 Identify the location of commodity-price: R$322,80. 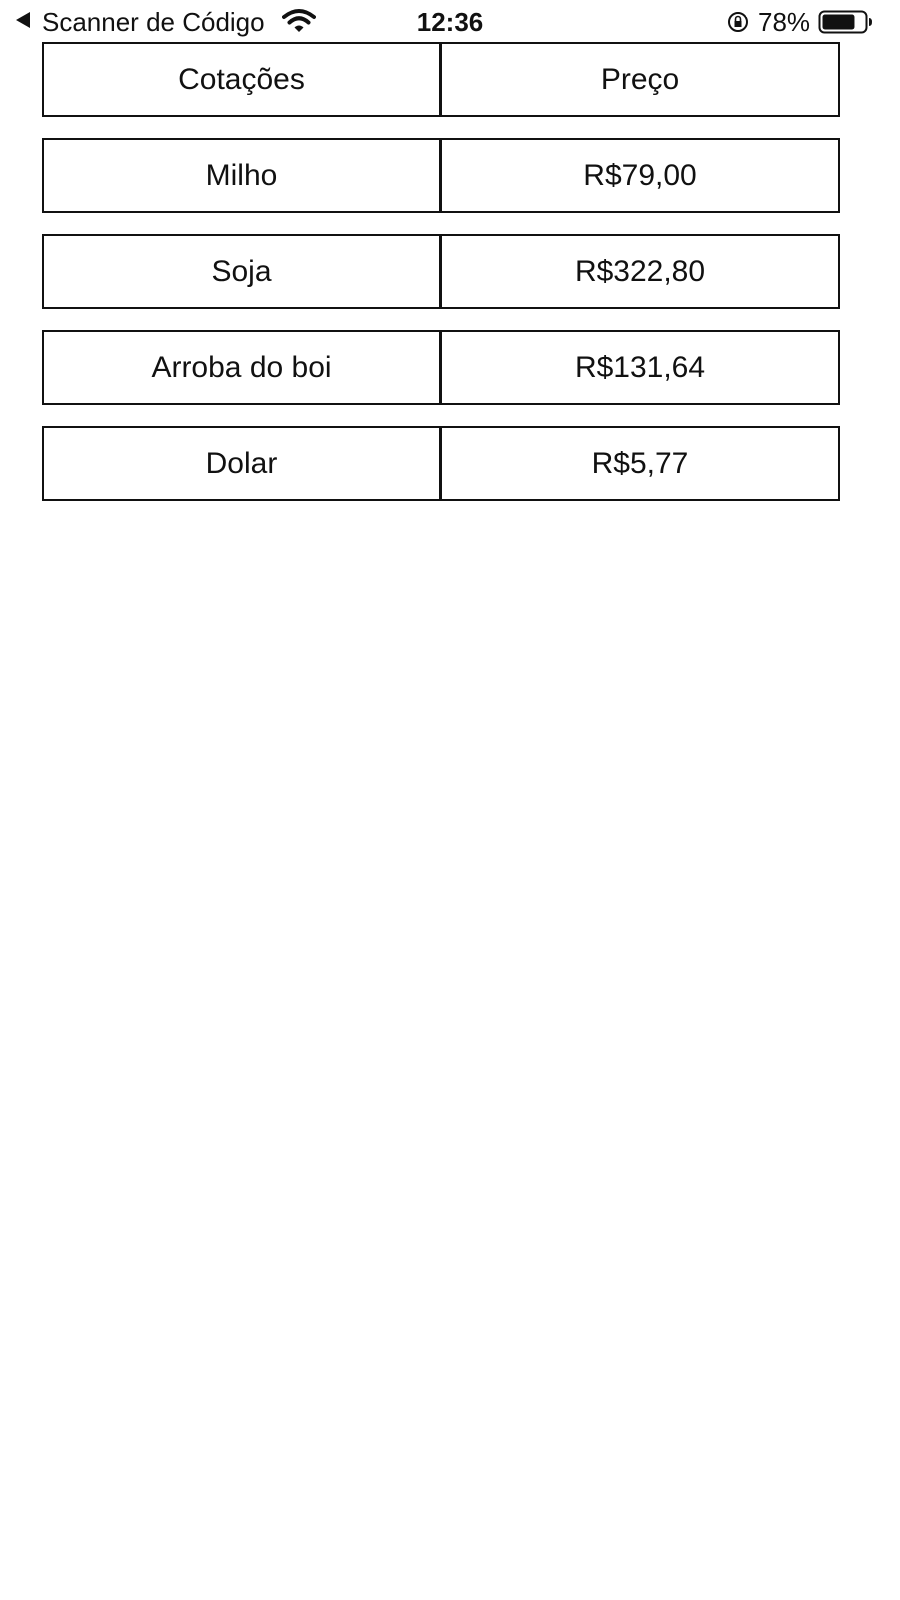
(640, 271).